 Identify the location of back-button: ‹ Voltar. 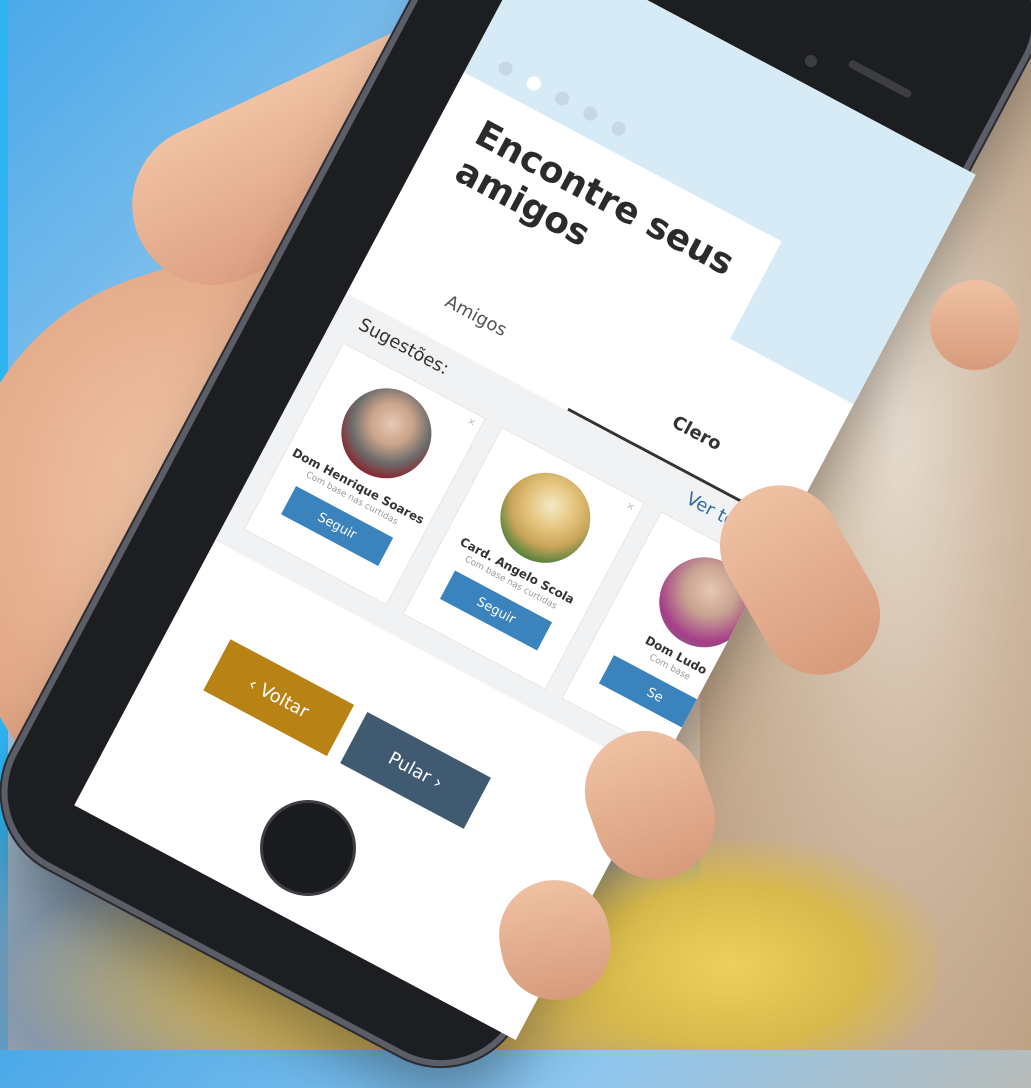
(279, 698).